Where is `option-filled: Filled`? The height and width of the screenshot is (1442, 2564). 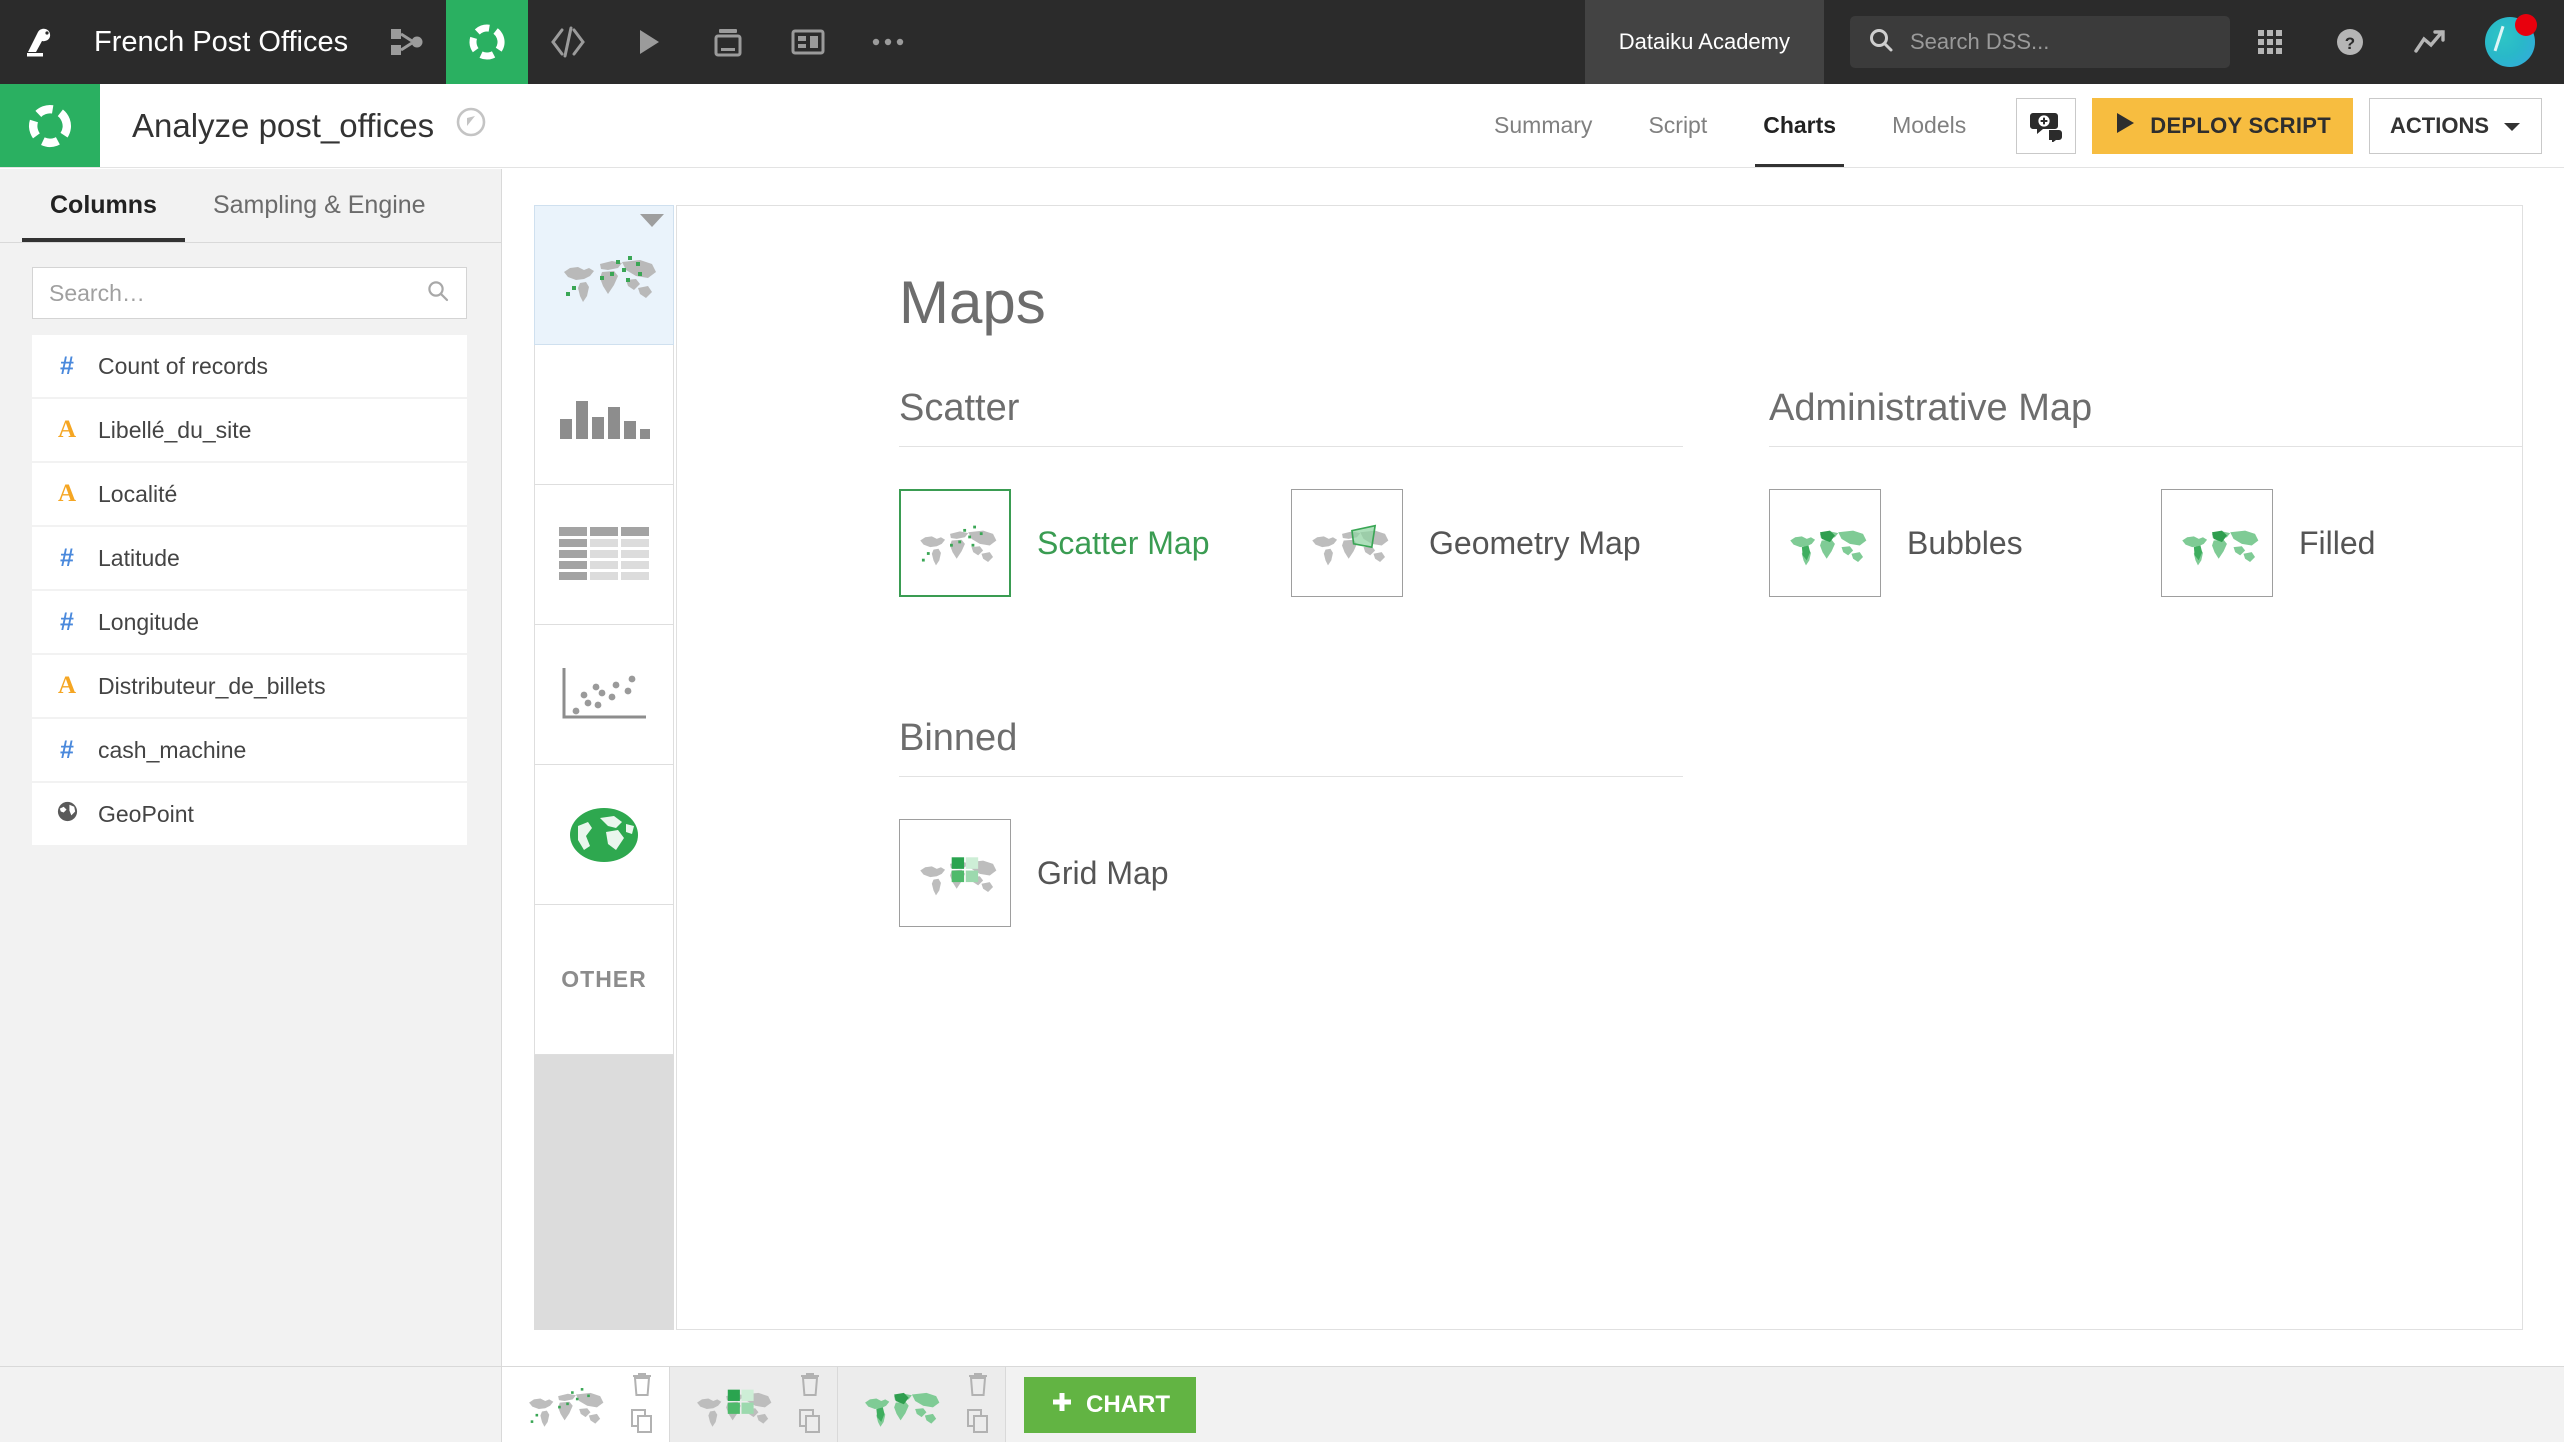 option-filled: Filled is located at coordinates (2341, 543).